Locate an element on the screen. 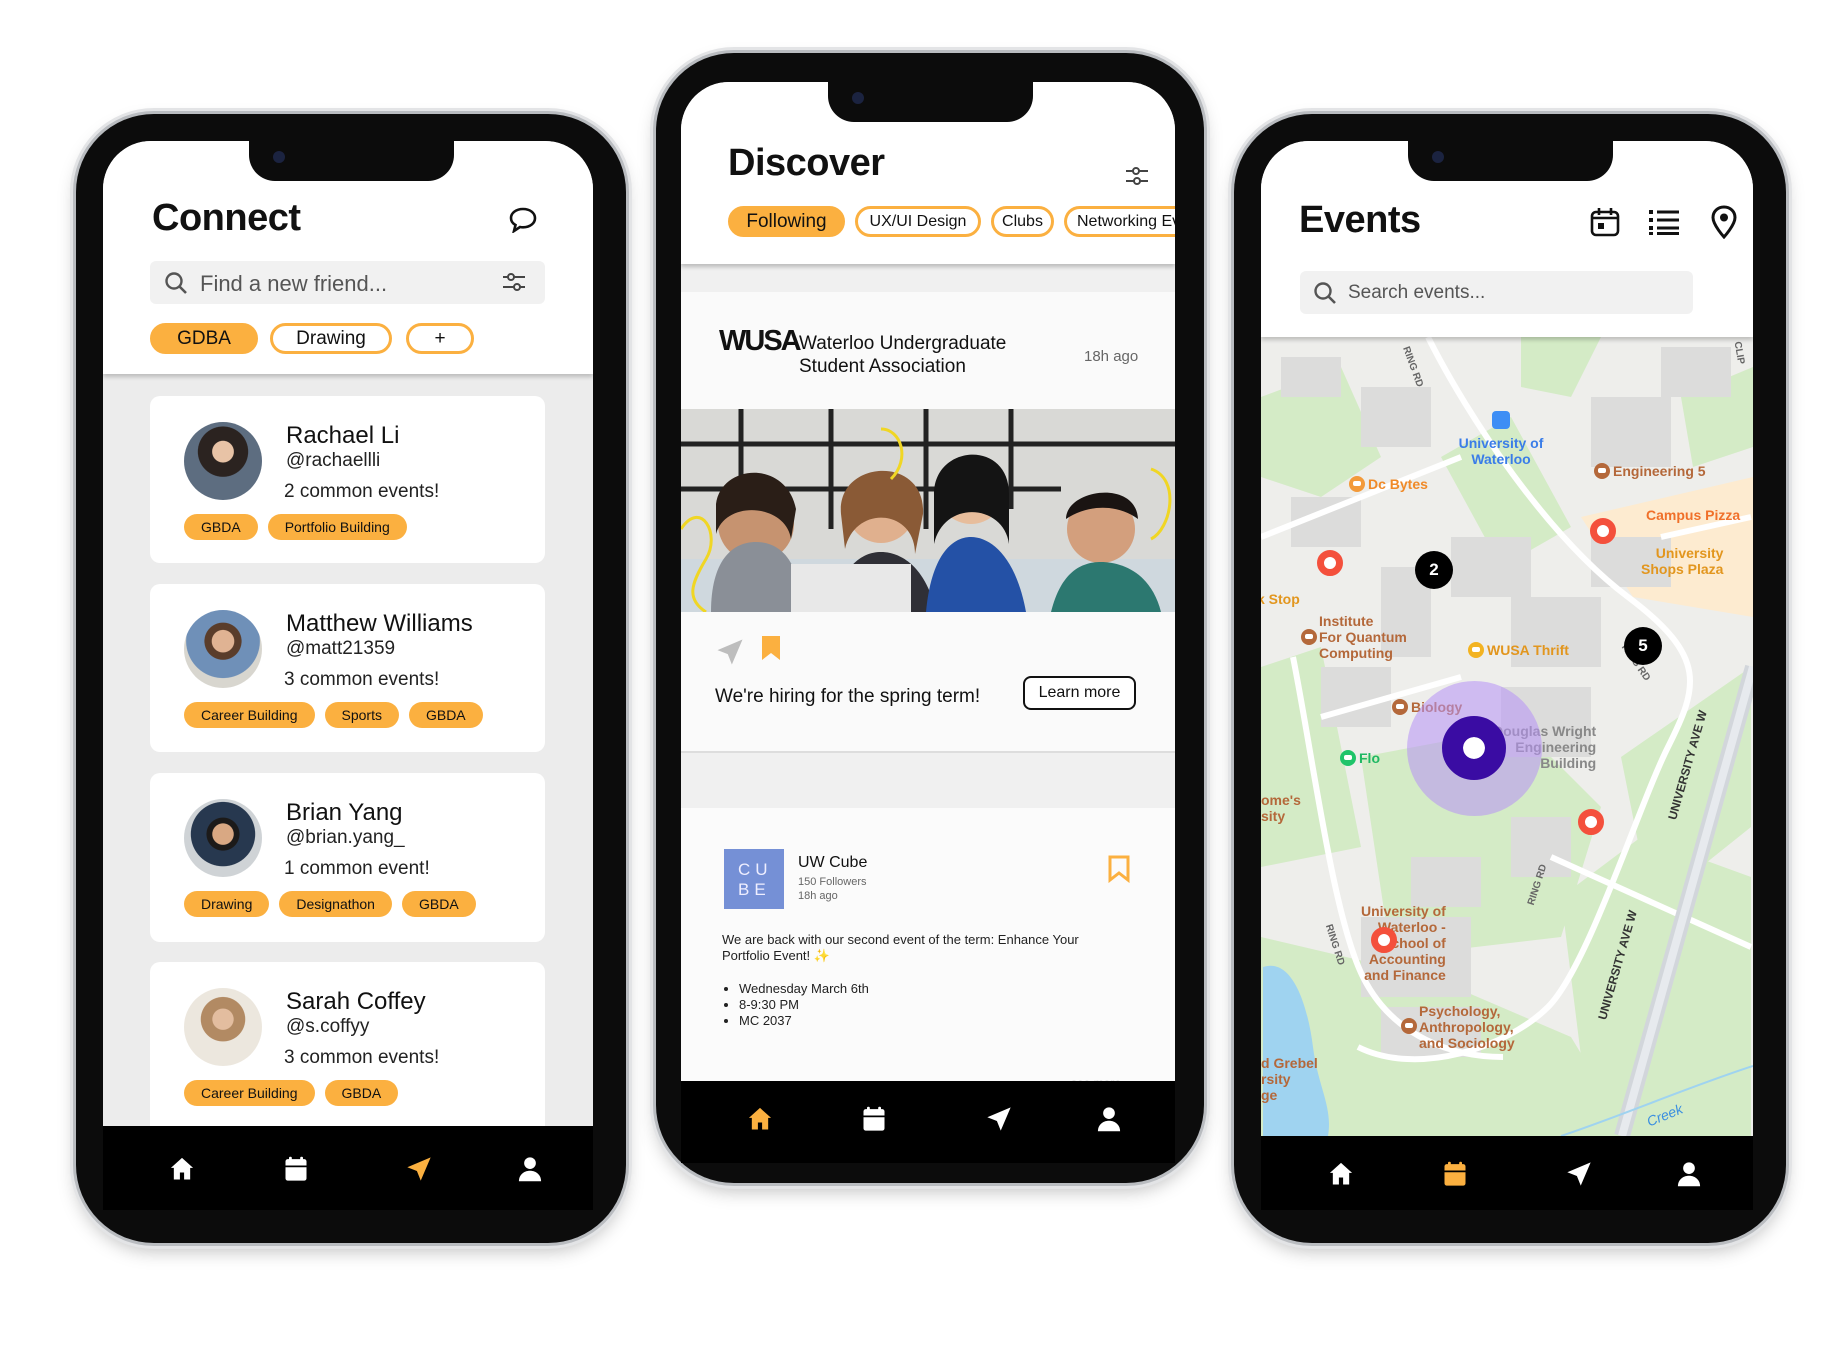 This screenshot has width=1833, height=1350. tag: Sports is located at coordinates (361, 715).